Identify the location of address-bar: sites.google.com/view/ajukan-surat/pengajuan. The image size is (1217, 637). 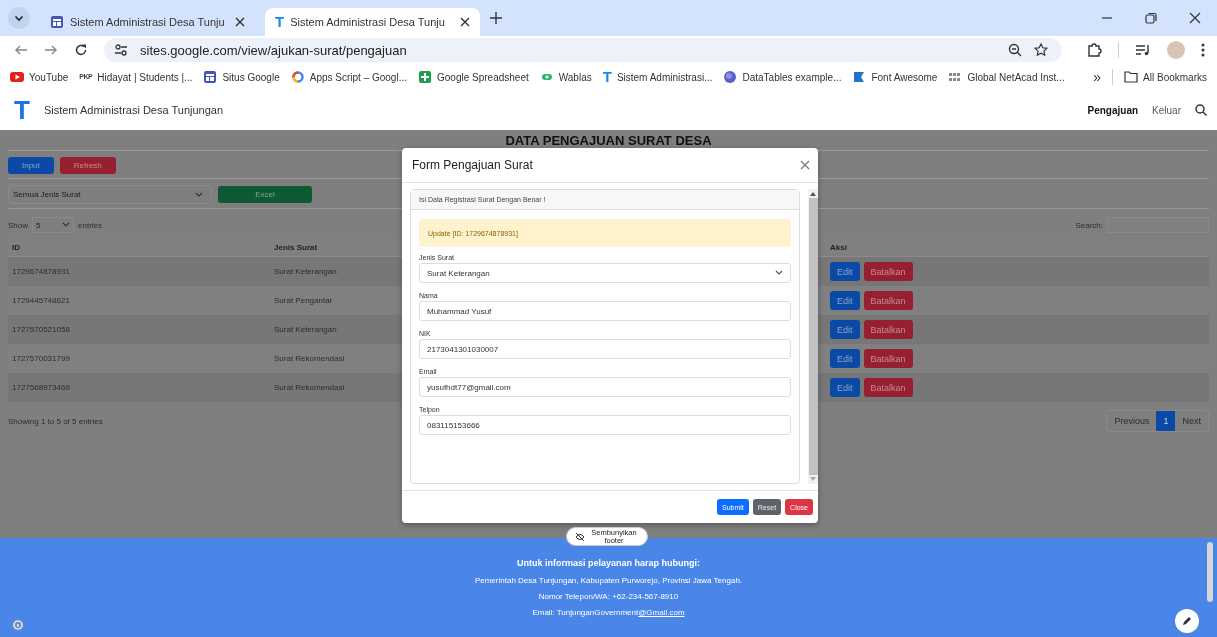
(583, 50).